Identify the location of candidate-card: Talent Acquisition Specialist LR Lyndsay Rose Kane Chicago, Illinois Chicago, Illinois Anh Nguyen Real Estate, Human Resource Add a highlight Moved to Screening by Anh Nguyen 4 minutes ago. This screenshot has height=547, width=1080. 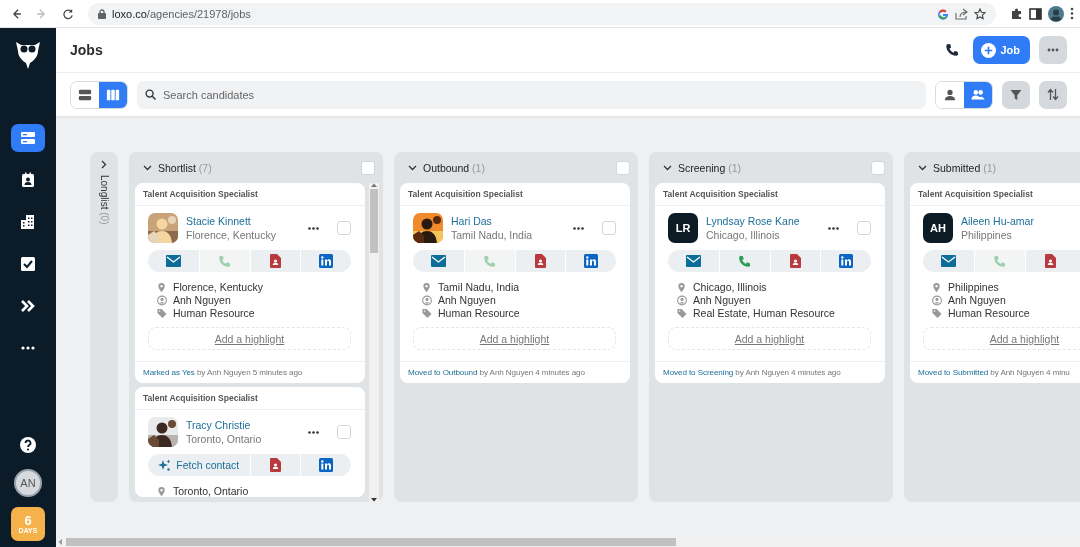
(770, 283).